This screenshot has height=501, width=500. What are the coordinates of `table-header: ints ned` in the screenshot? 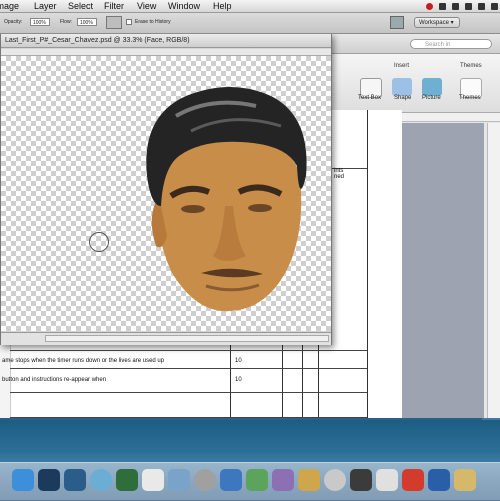 It's located at (339, 174).